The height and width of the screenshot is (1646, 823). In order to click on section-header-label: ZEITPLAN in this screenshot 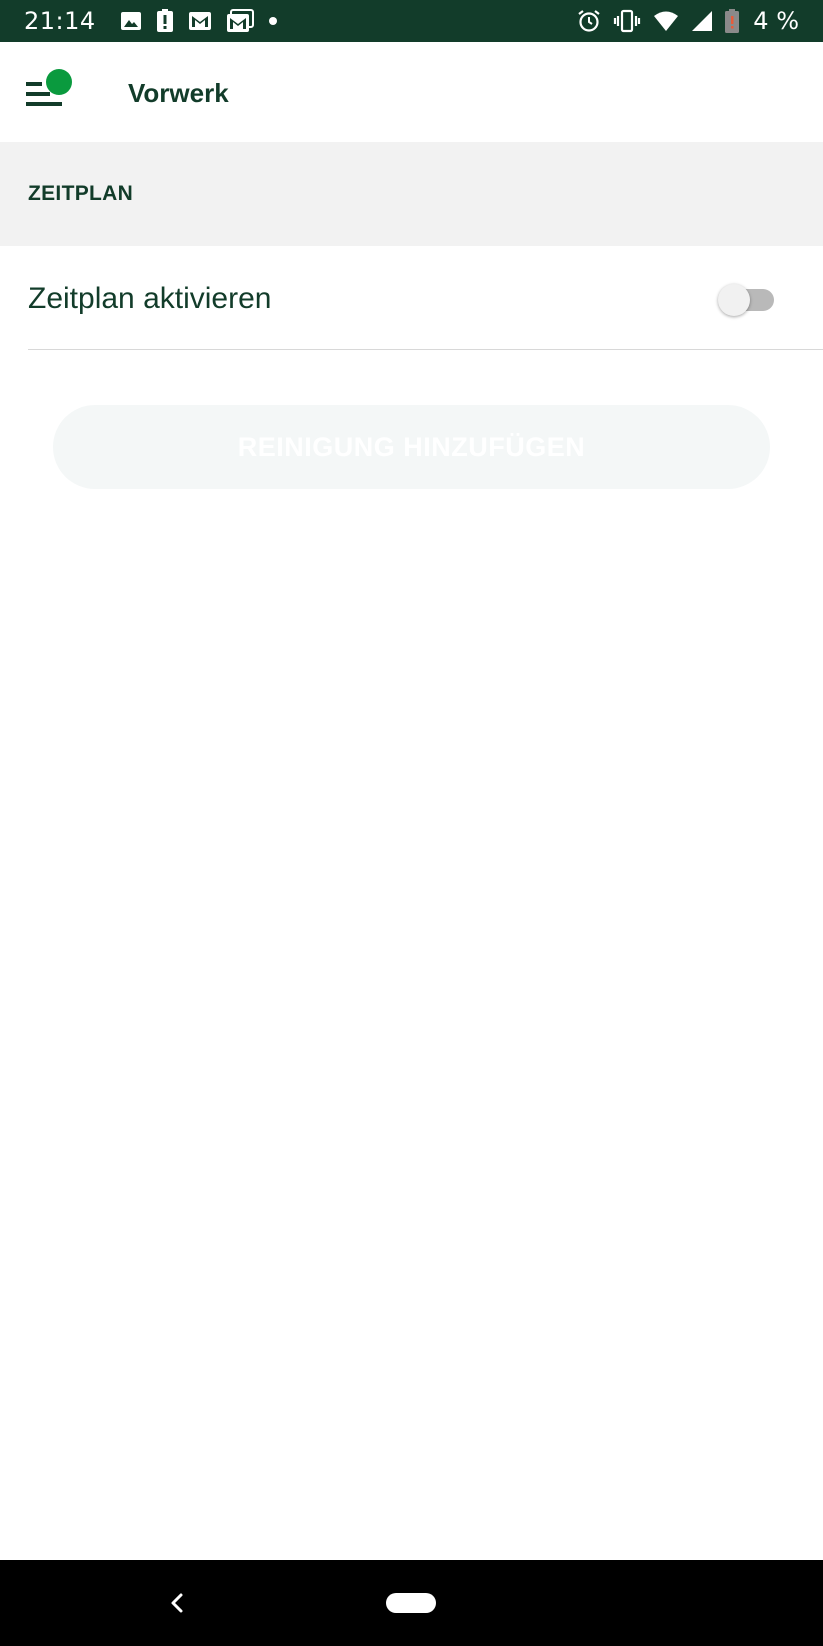, I will do `click(81, 193)`.